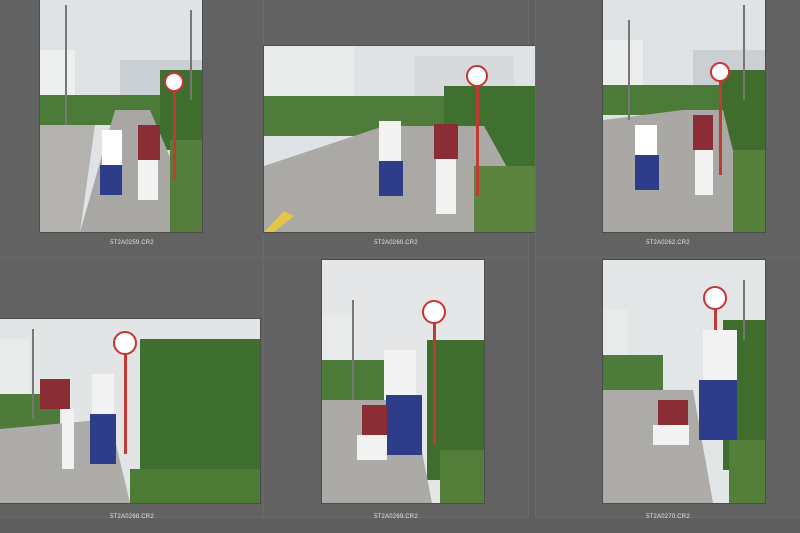 The image size is (800, 533). Describe the element at coordinates (668, 243) in the screenshot. I see `thumbnail-filename: 5T2A0262.CR2` at that location.